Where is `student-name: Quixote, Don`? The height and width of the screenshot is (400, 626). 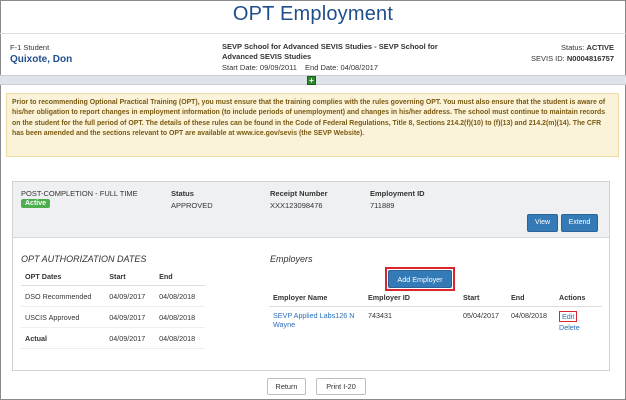
student-name: Quixote, Don is located at coordinates (41, 59).